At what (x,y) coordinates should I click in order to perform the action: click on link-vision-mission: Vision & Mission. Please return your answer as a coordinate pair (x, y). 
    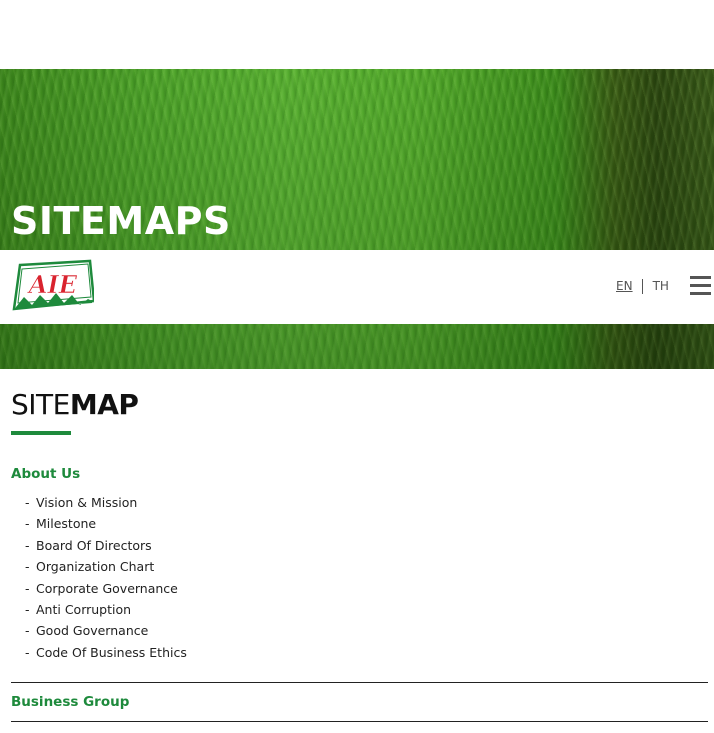
    Looking at the image, I should click on (86, 502).